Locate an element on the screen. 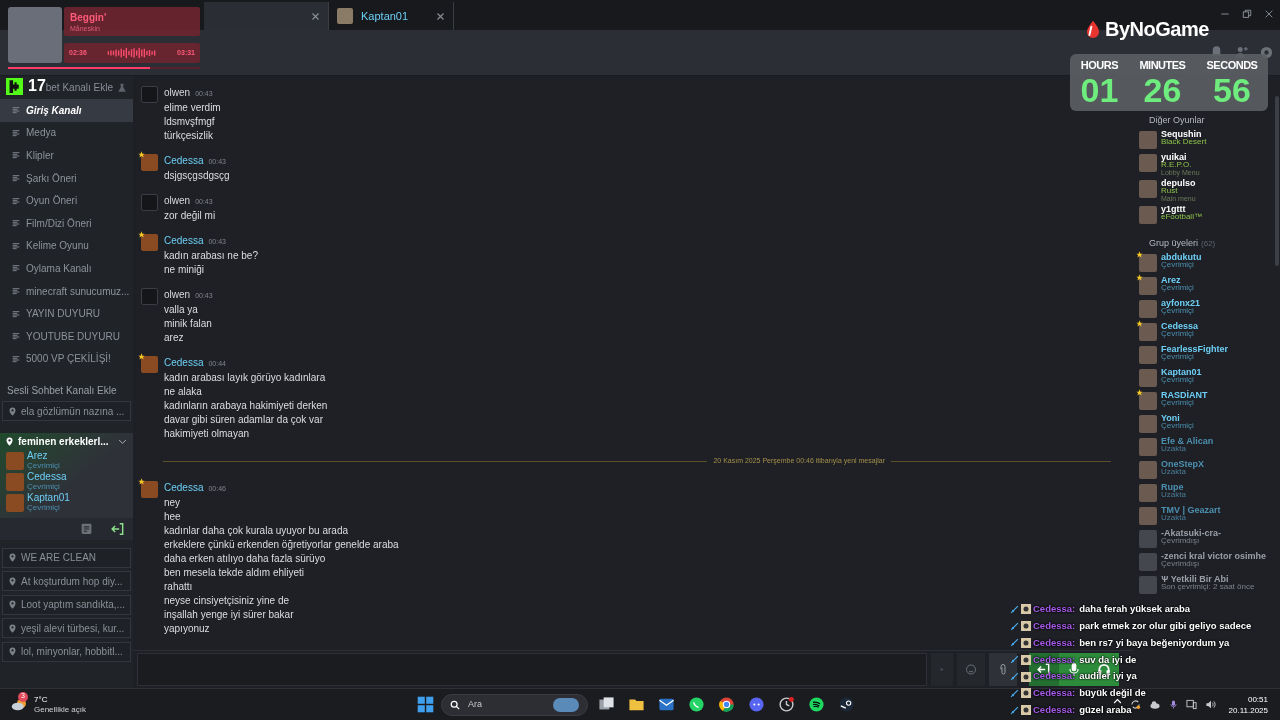  channel-item: Oyun Öneri is located at coordinates (66, 200).